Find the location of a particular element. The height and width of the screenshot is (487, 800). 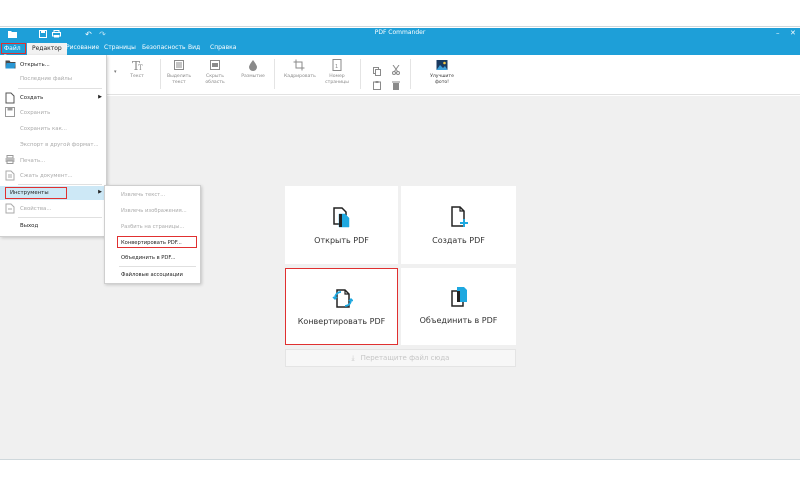

submenu-file-associations-label: Файловые ассоциации is located at coordinates (152, 275).